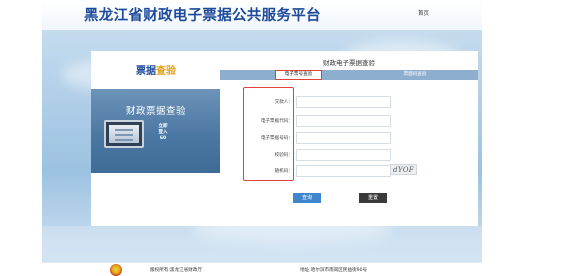 This screenshot has width=573, height=276. Describe the element at coordinates (166, 71) in the screenshot. I see `brand-part2: 查验` at that location.